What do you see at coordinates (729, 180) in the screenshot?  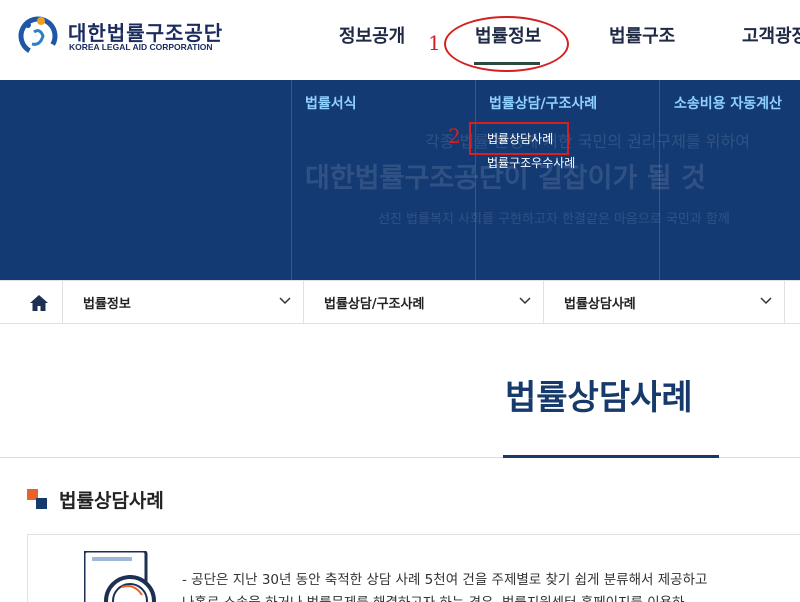 I see `mega-column-cost-calc: 소송비용 자동계산` at bounding box center [729, 180].